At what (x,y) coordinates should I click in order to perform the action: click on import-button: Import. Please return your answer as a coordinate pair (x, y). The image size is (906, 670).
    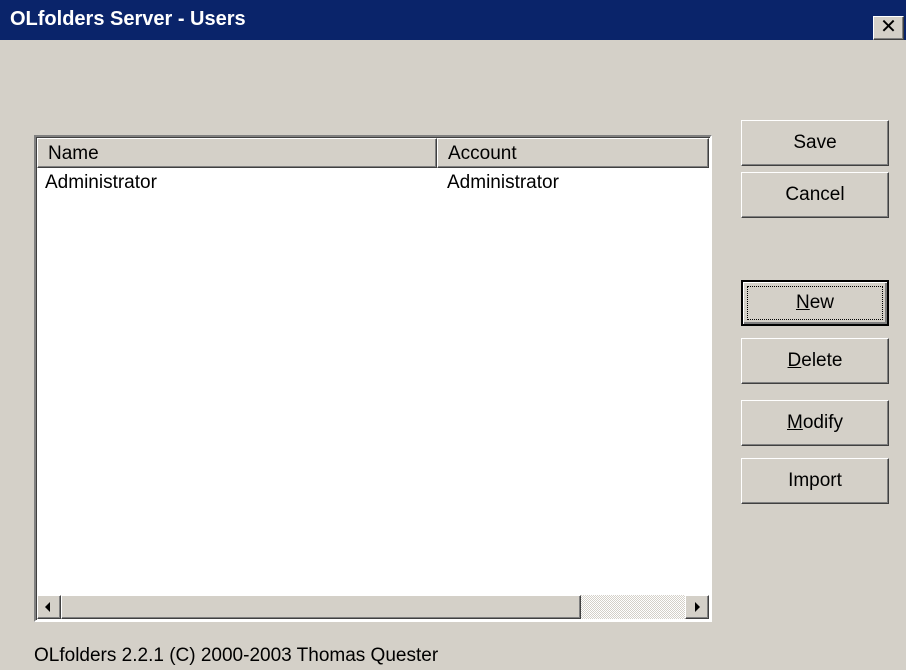
    Looking at the image, I should click on (815, 481).